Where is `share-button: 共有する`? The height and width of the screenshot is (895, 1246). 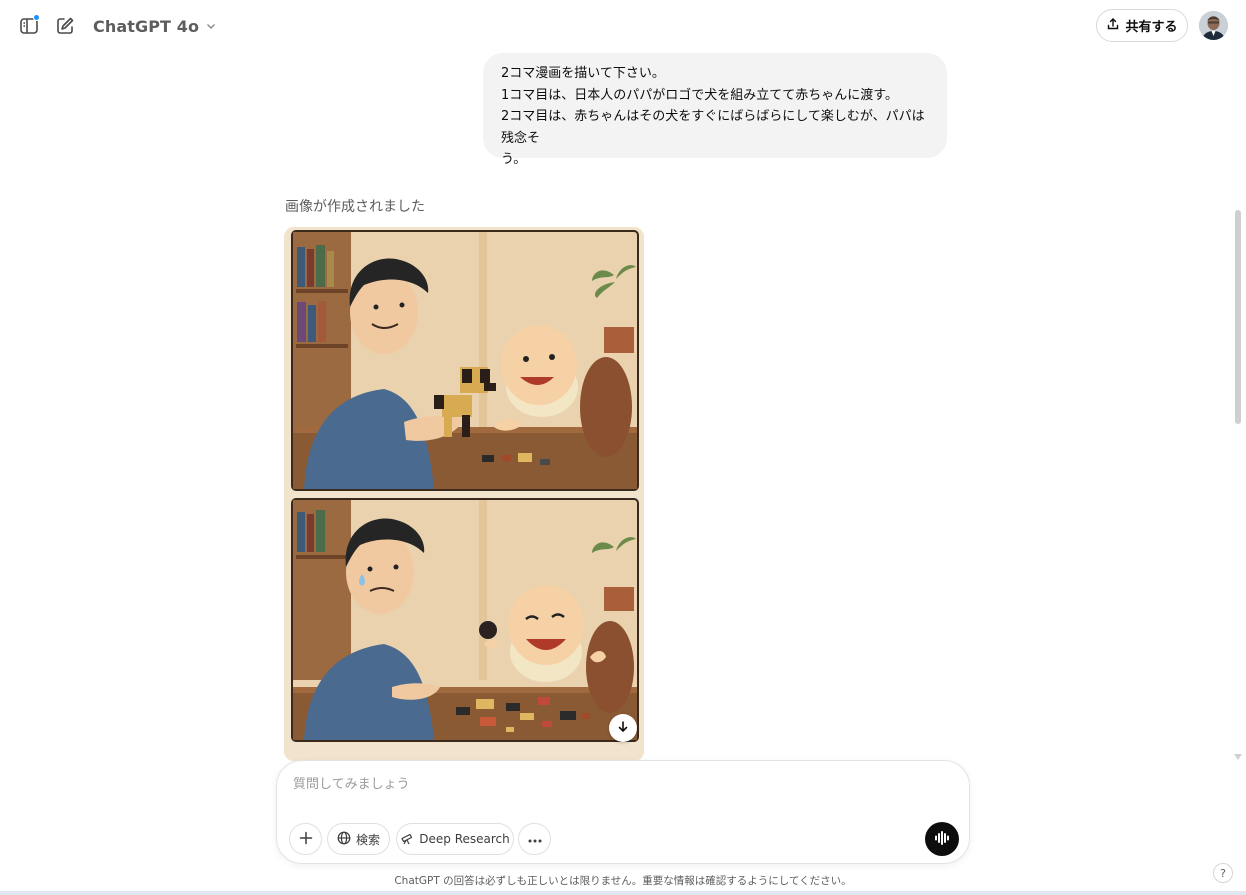 share-button: 共有する is located at coordinates (1142, 25).